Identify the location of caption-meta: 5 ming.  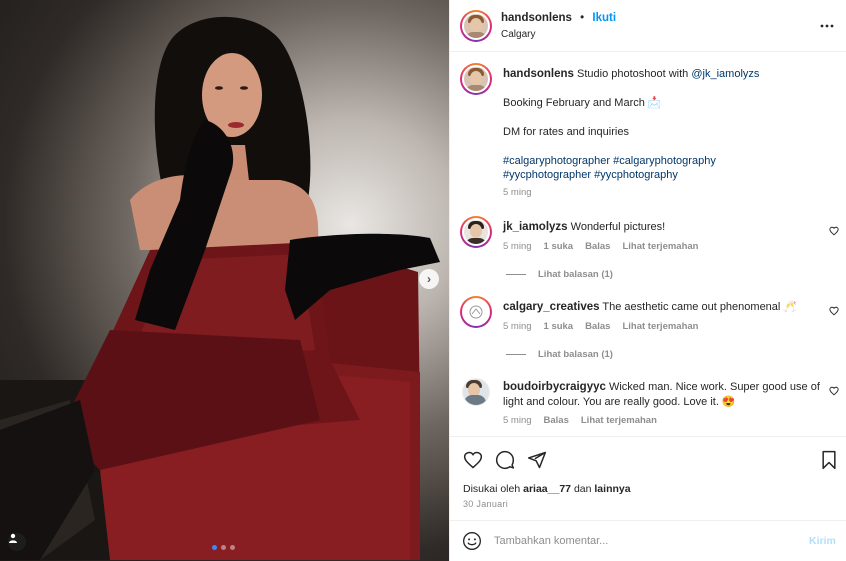
(517, 192).